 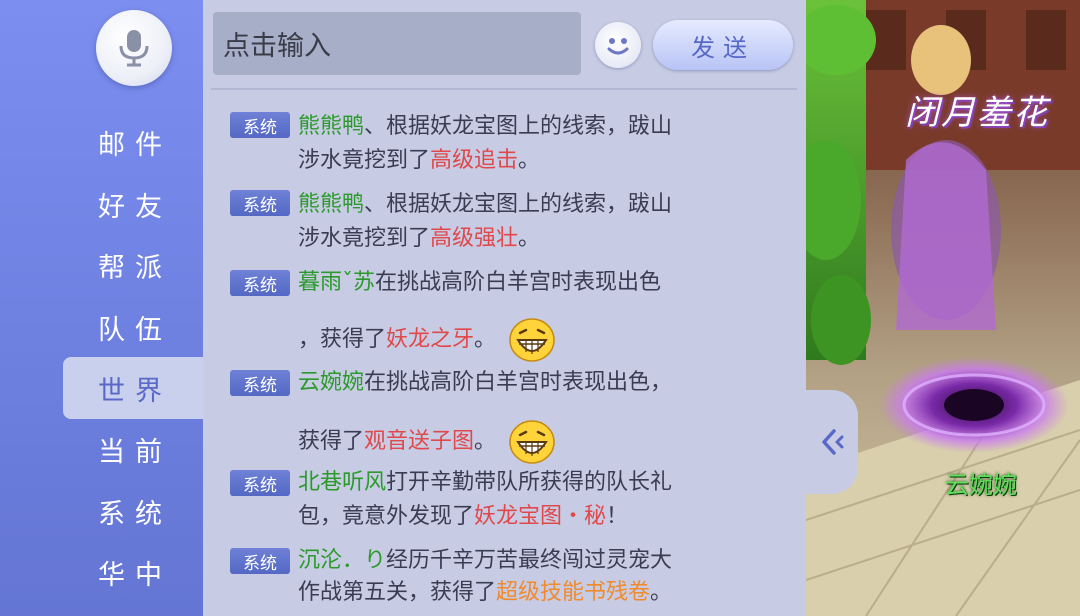 I want to click on channel-tab-current: 当前, so click(x=101, y=449).